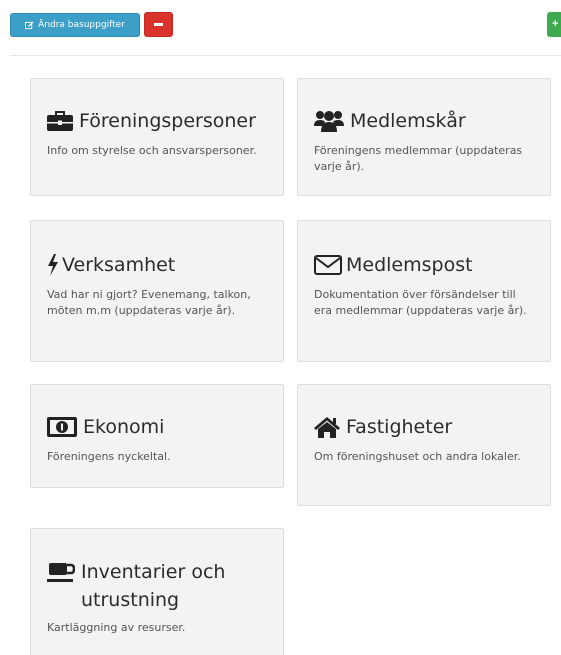 Image resolution: width=561 pixels, height=655 pixels. I want to click on toolbar: Ändra basuppgifter +, so click(280, 28).